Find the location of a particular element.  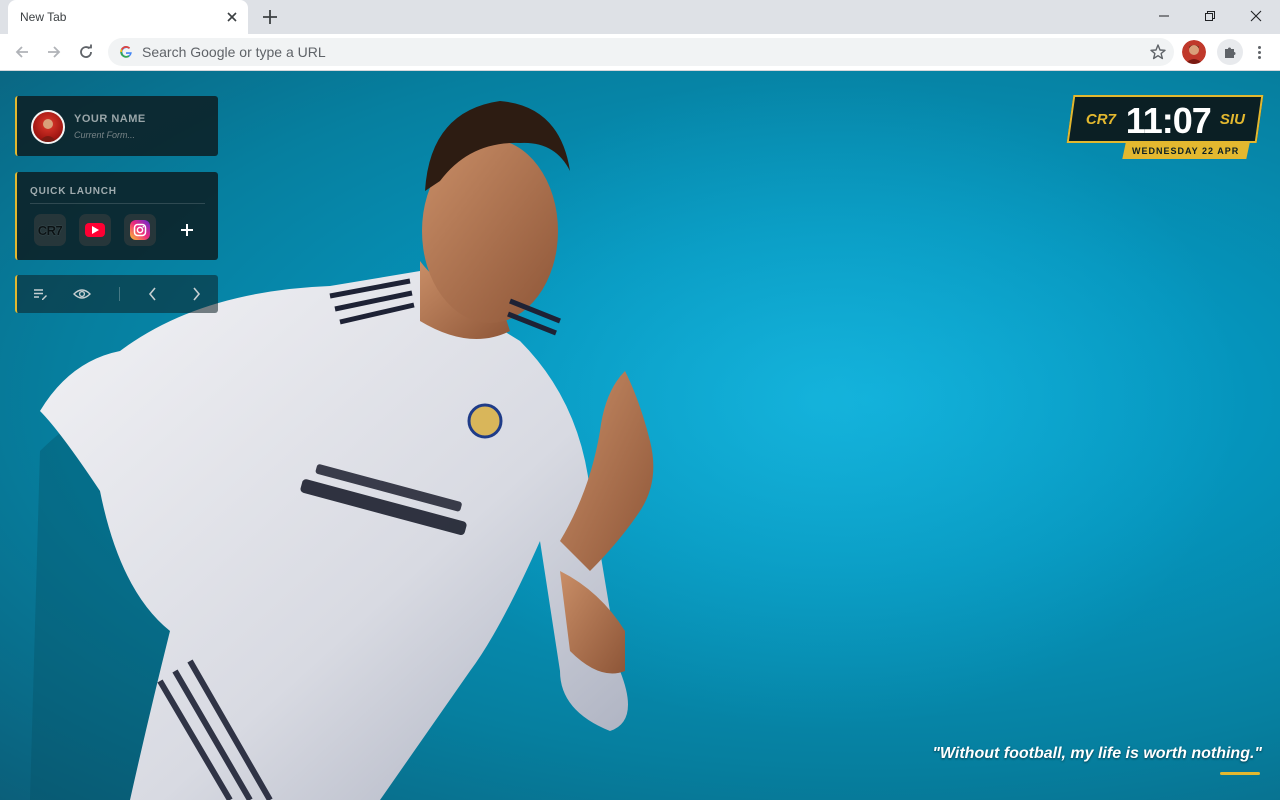

add-shortcut-button is located at coordinates (187, 230).